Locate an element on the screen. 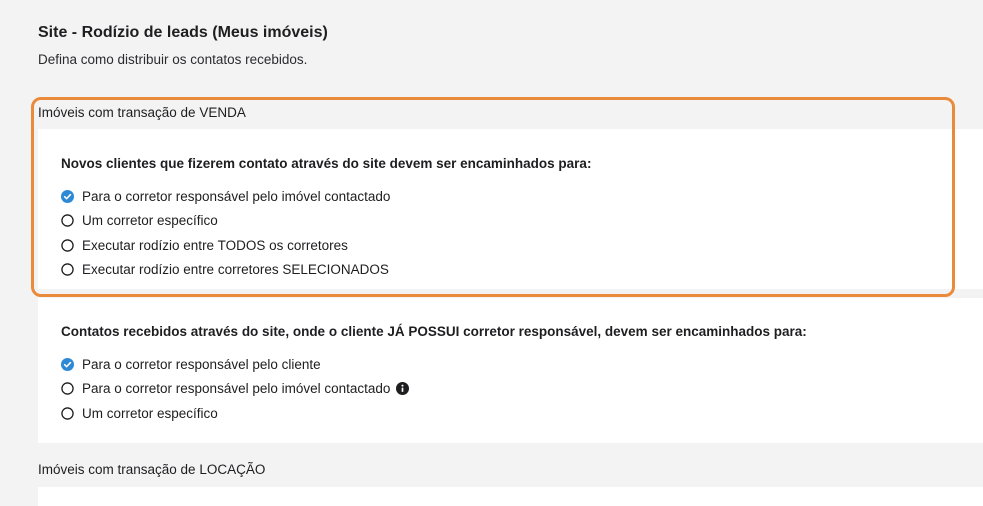 The height and width of the screenshot is (506, 983). card-locacao is located at coordinates (510, 496).